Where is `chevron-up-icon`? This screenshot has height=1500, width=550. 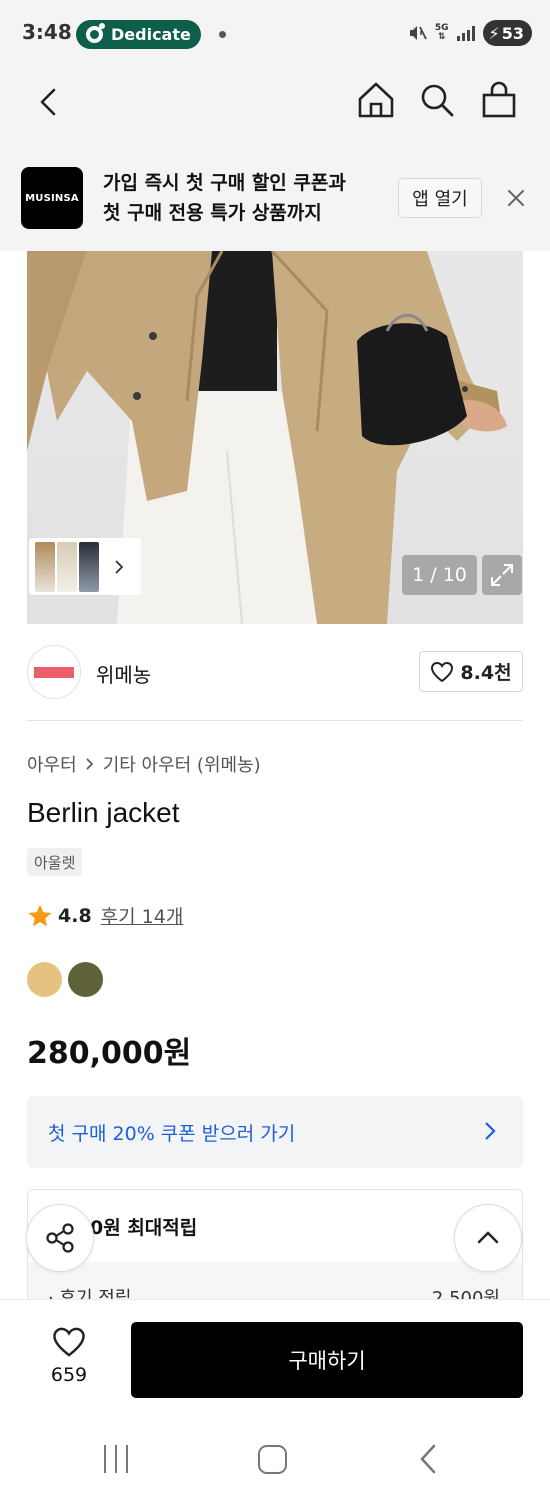 chevron-up-icon is located at coordinates (488, 1237).